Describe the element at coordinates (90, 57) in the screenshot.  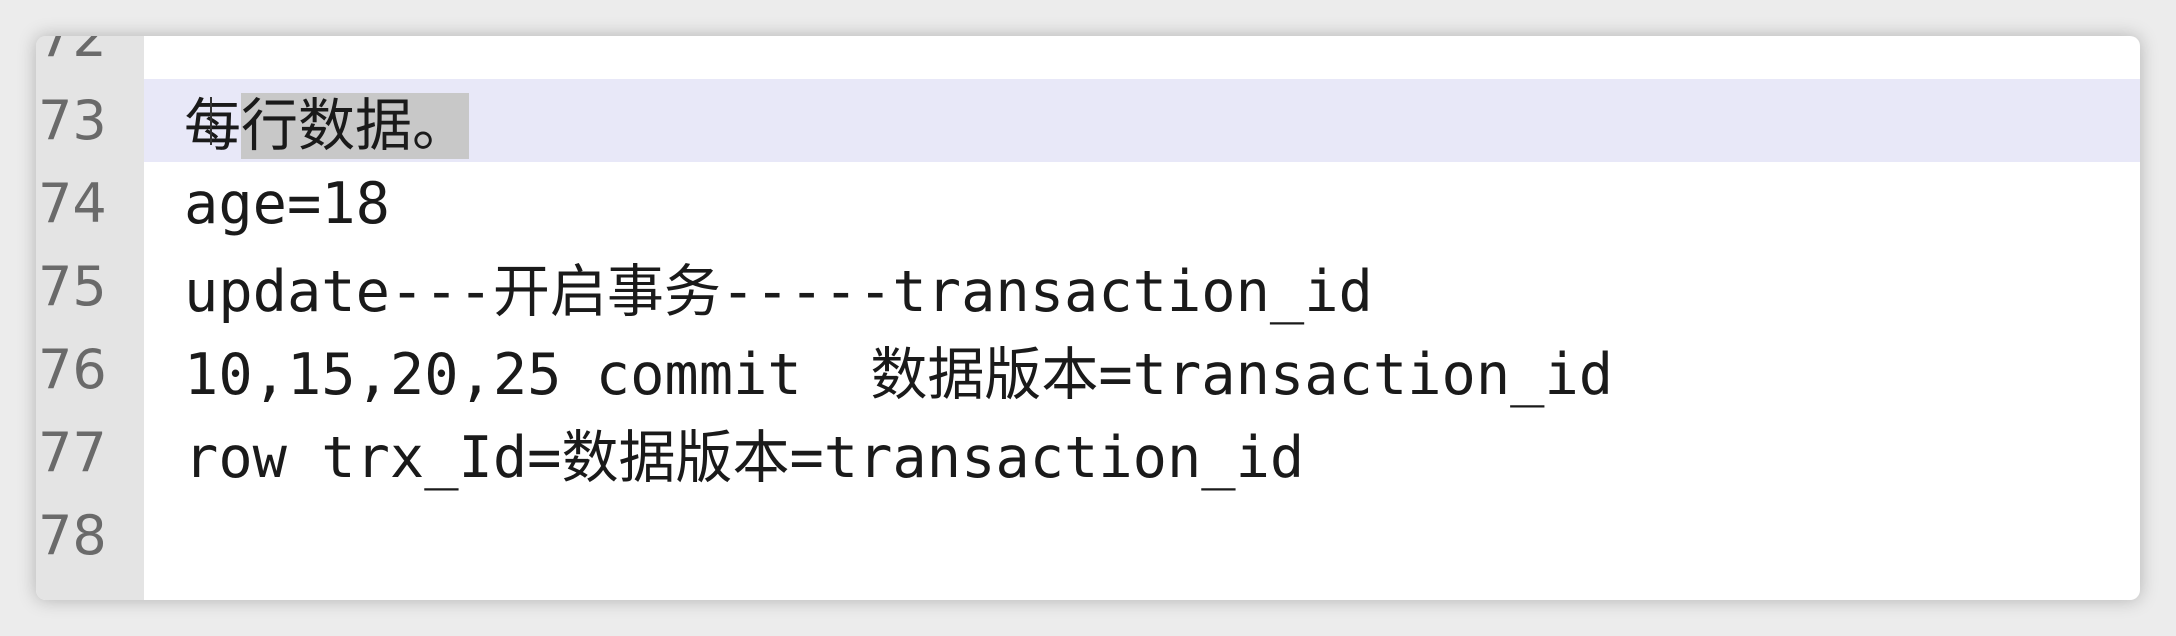
I see `line-number: 72` at that location.